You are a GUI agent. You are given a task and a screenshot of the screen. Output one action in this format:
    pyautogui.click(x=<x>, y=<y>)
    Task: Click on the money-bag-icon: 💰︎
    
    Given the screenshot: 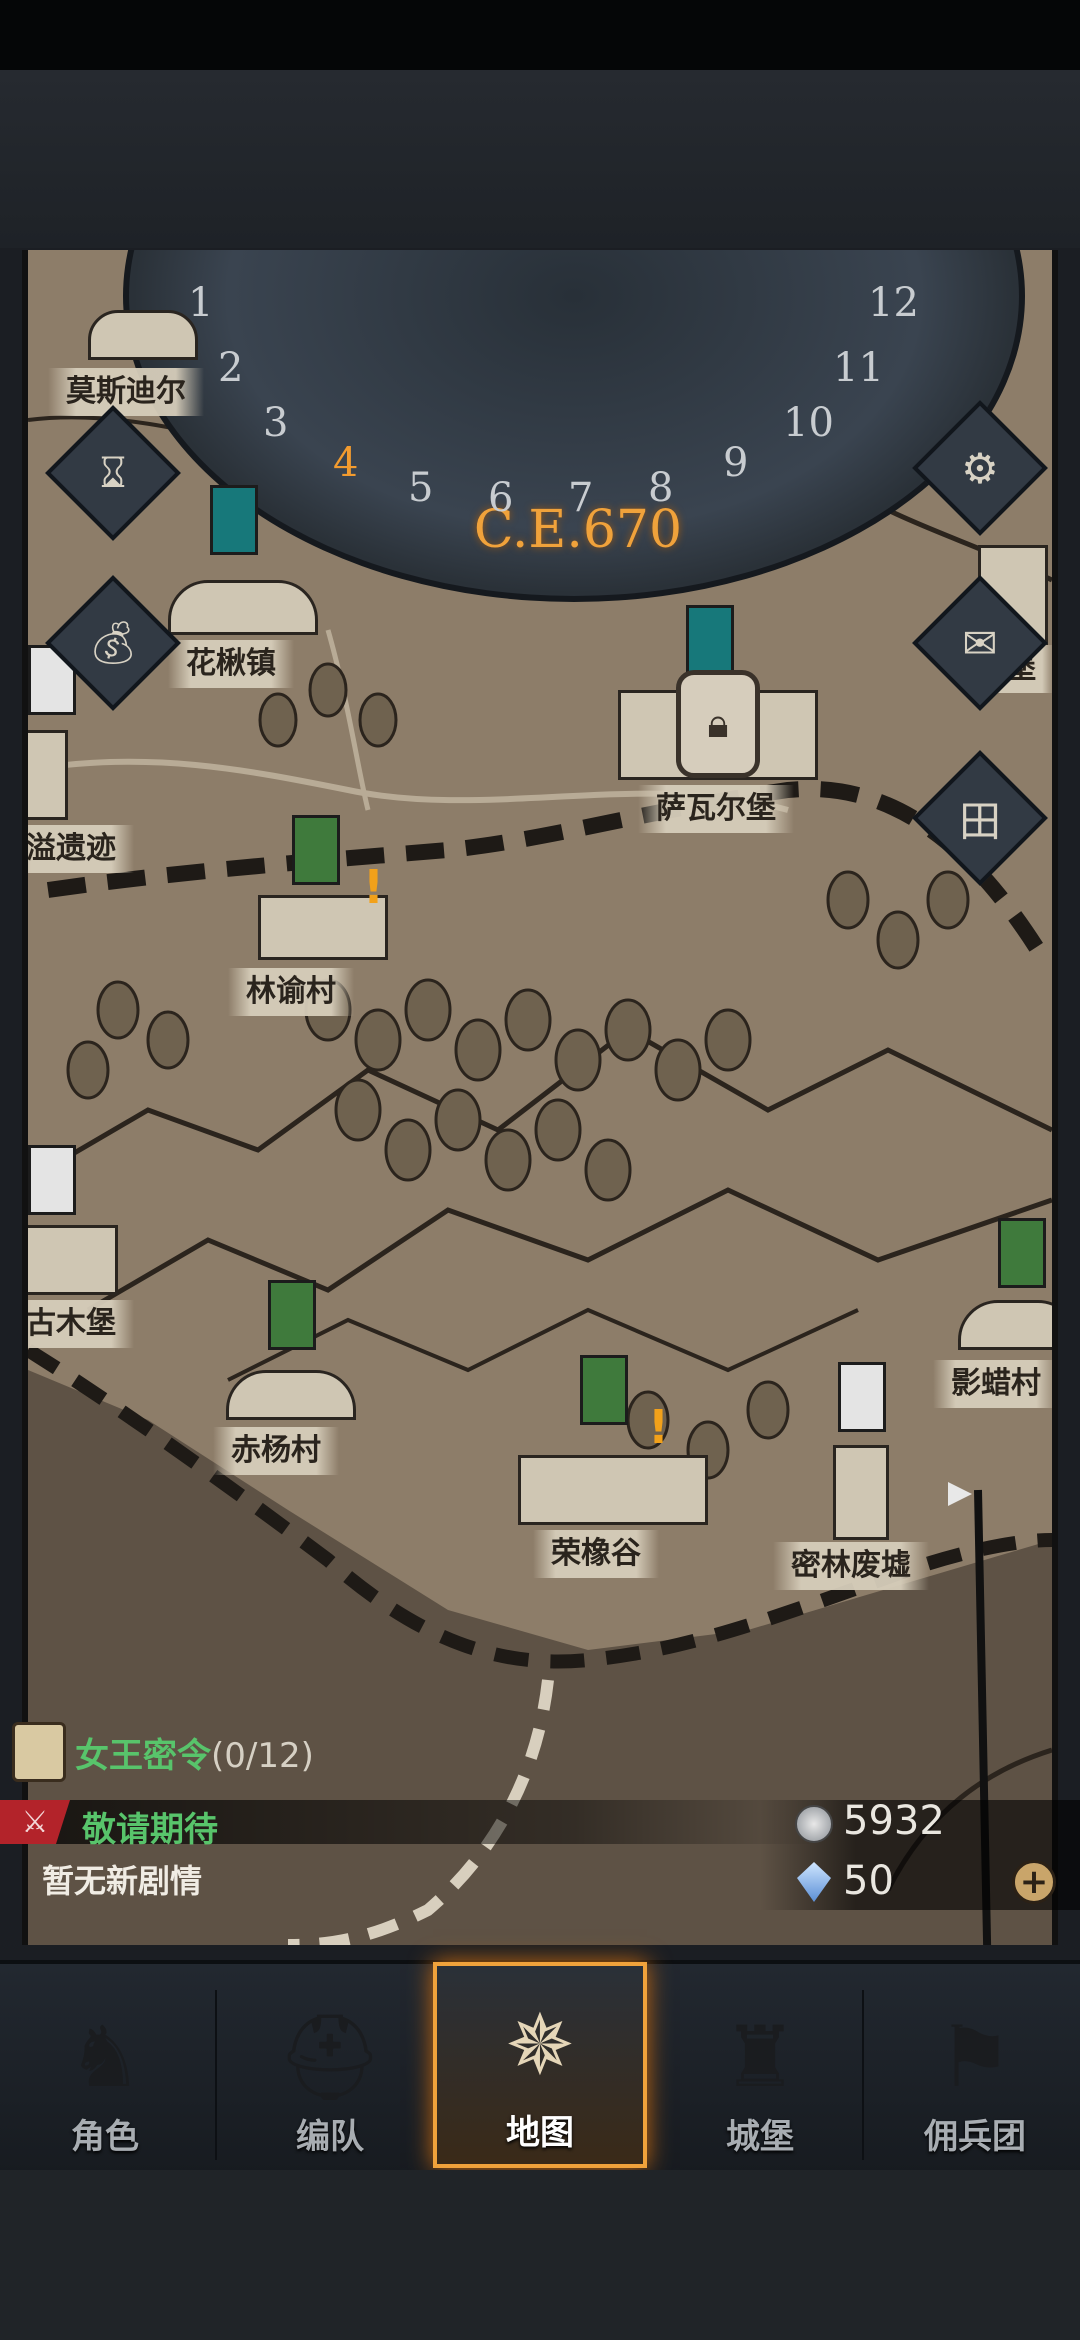 What is the action you would take?
    pyautogui.click(x=113, y=642)
    